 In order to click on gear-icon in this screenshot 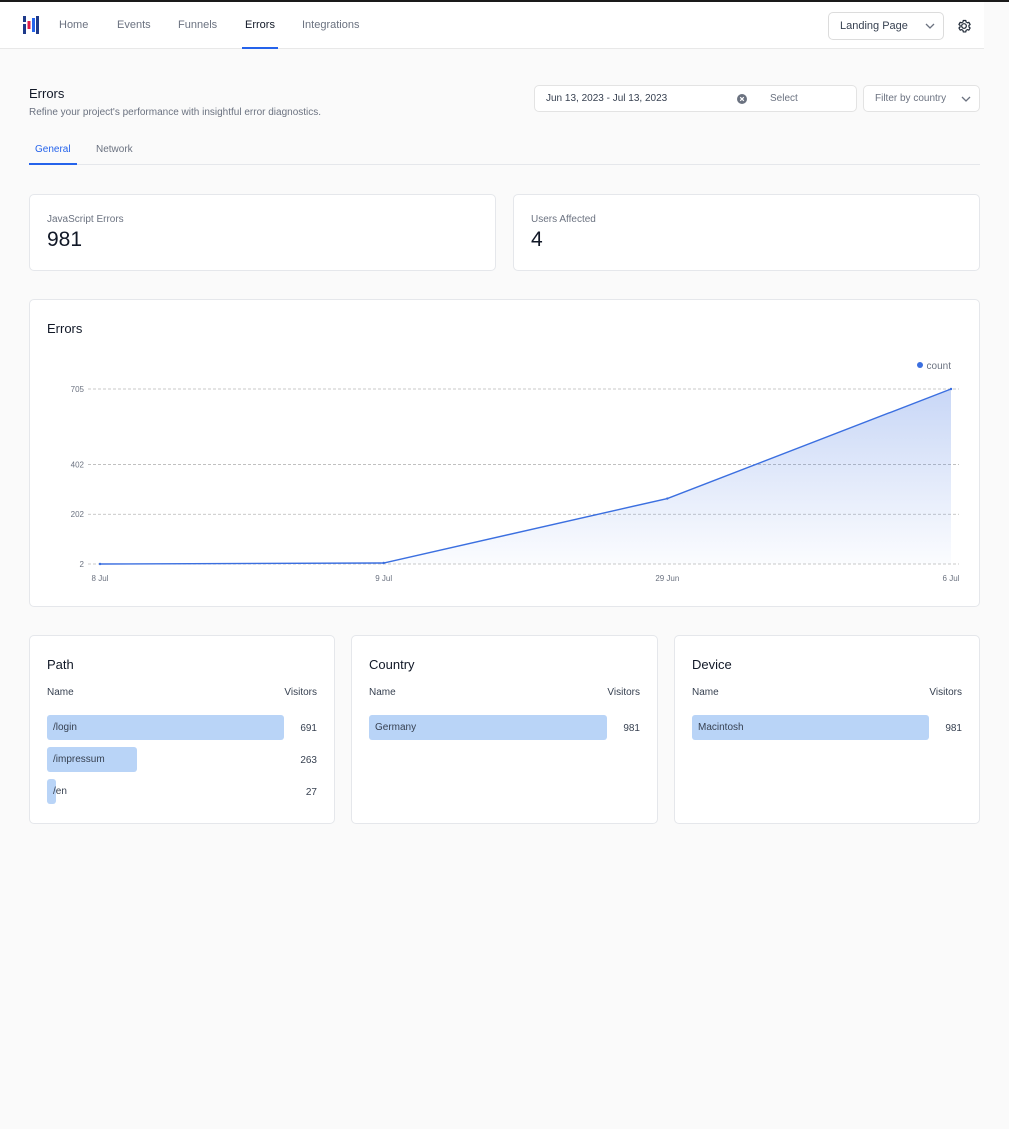, I will do `click(964, 26)`.